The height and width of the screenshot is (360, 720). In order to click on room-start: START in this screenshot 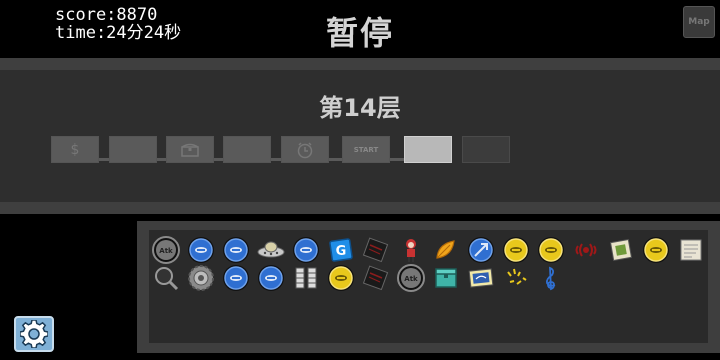, I will do `click(366, 149)`.